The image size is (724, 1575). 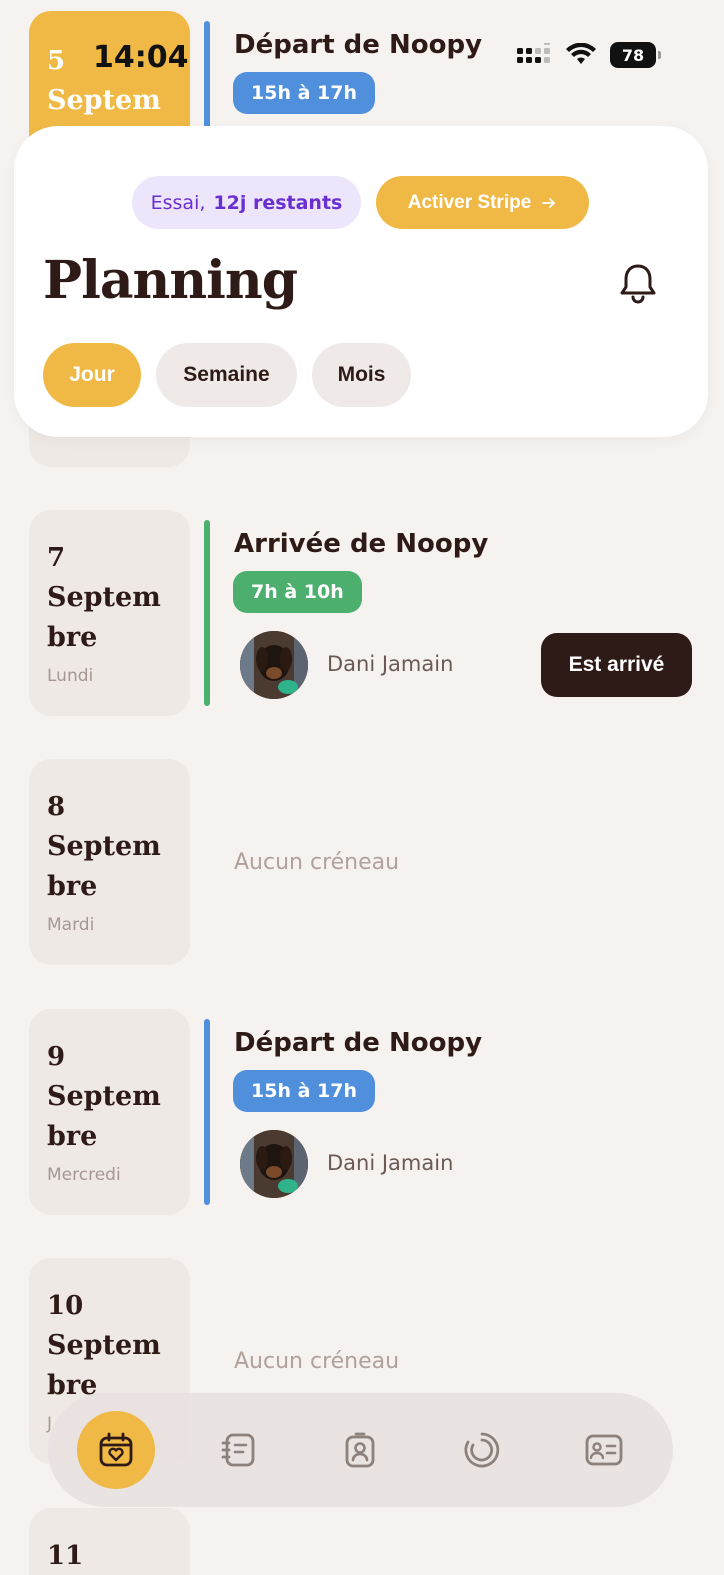 I want to click on date-number: 11, so click(x=65, y=1556).